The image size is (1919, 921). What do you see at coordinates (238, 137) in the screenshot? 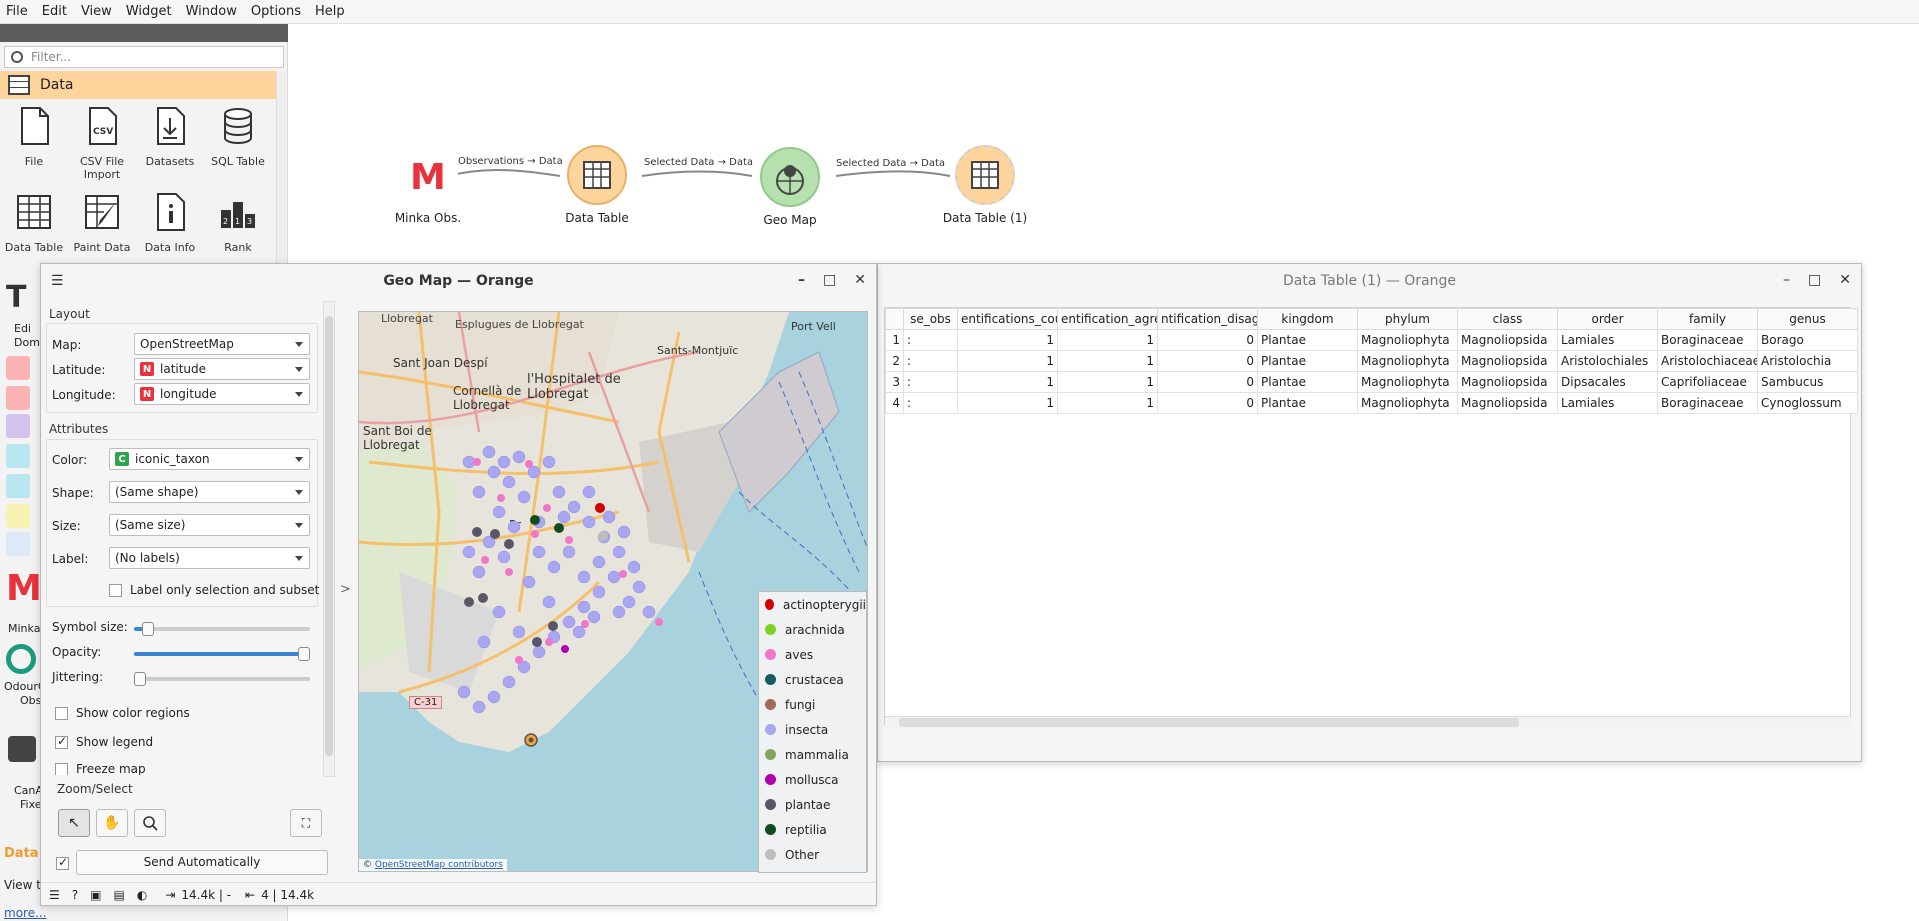
I see `widget-sql-table: SQL Table` at bounding box center [238, 137].